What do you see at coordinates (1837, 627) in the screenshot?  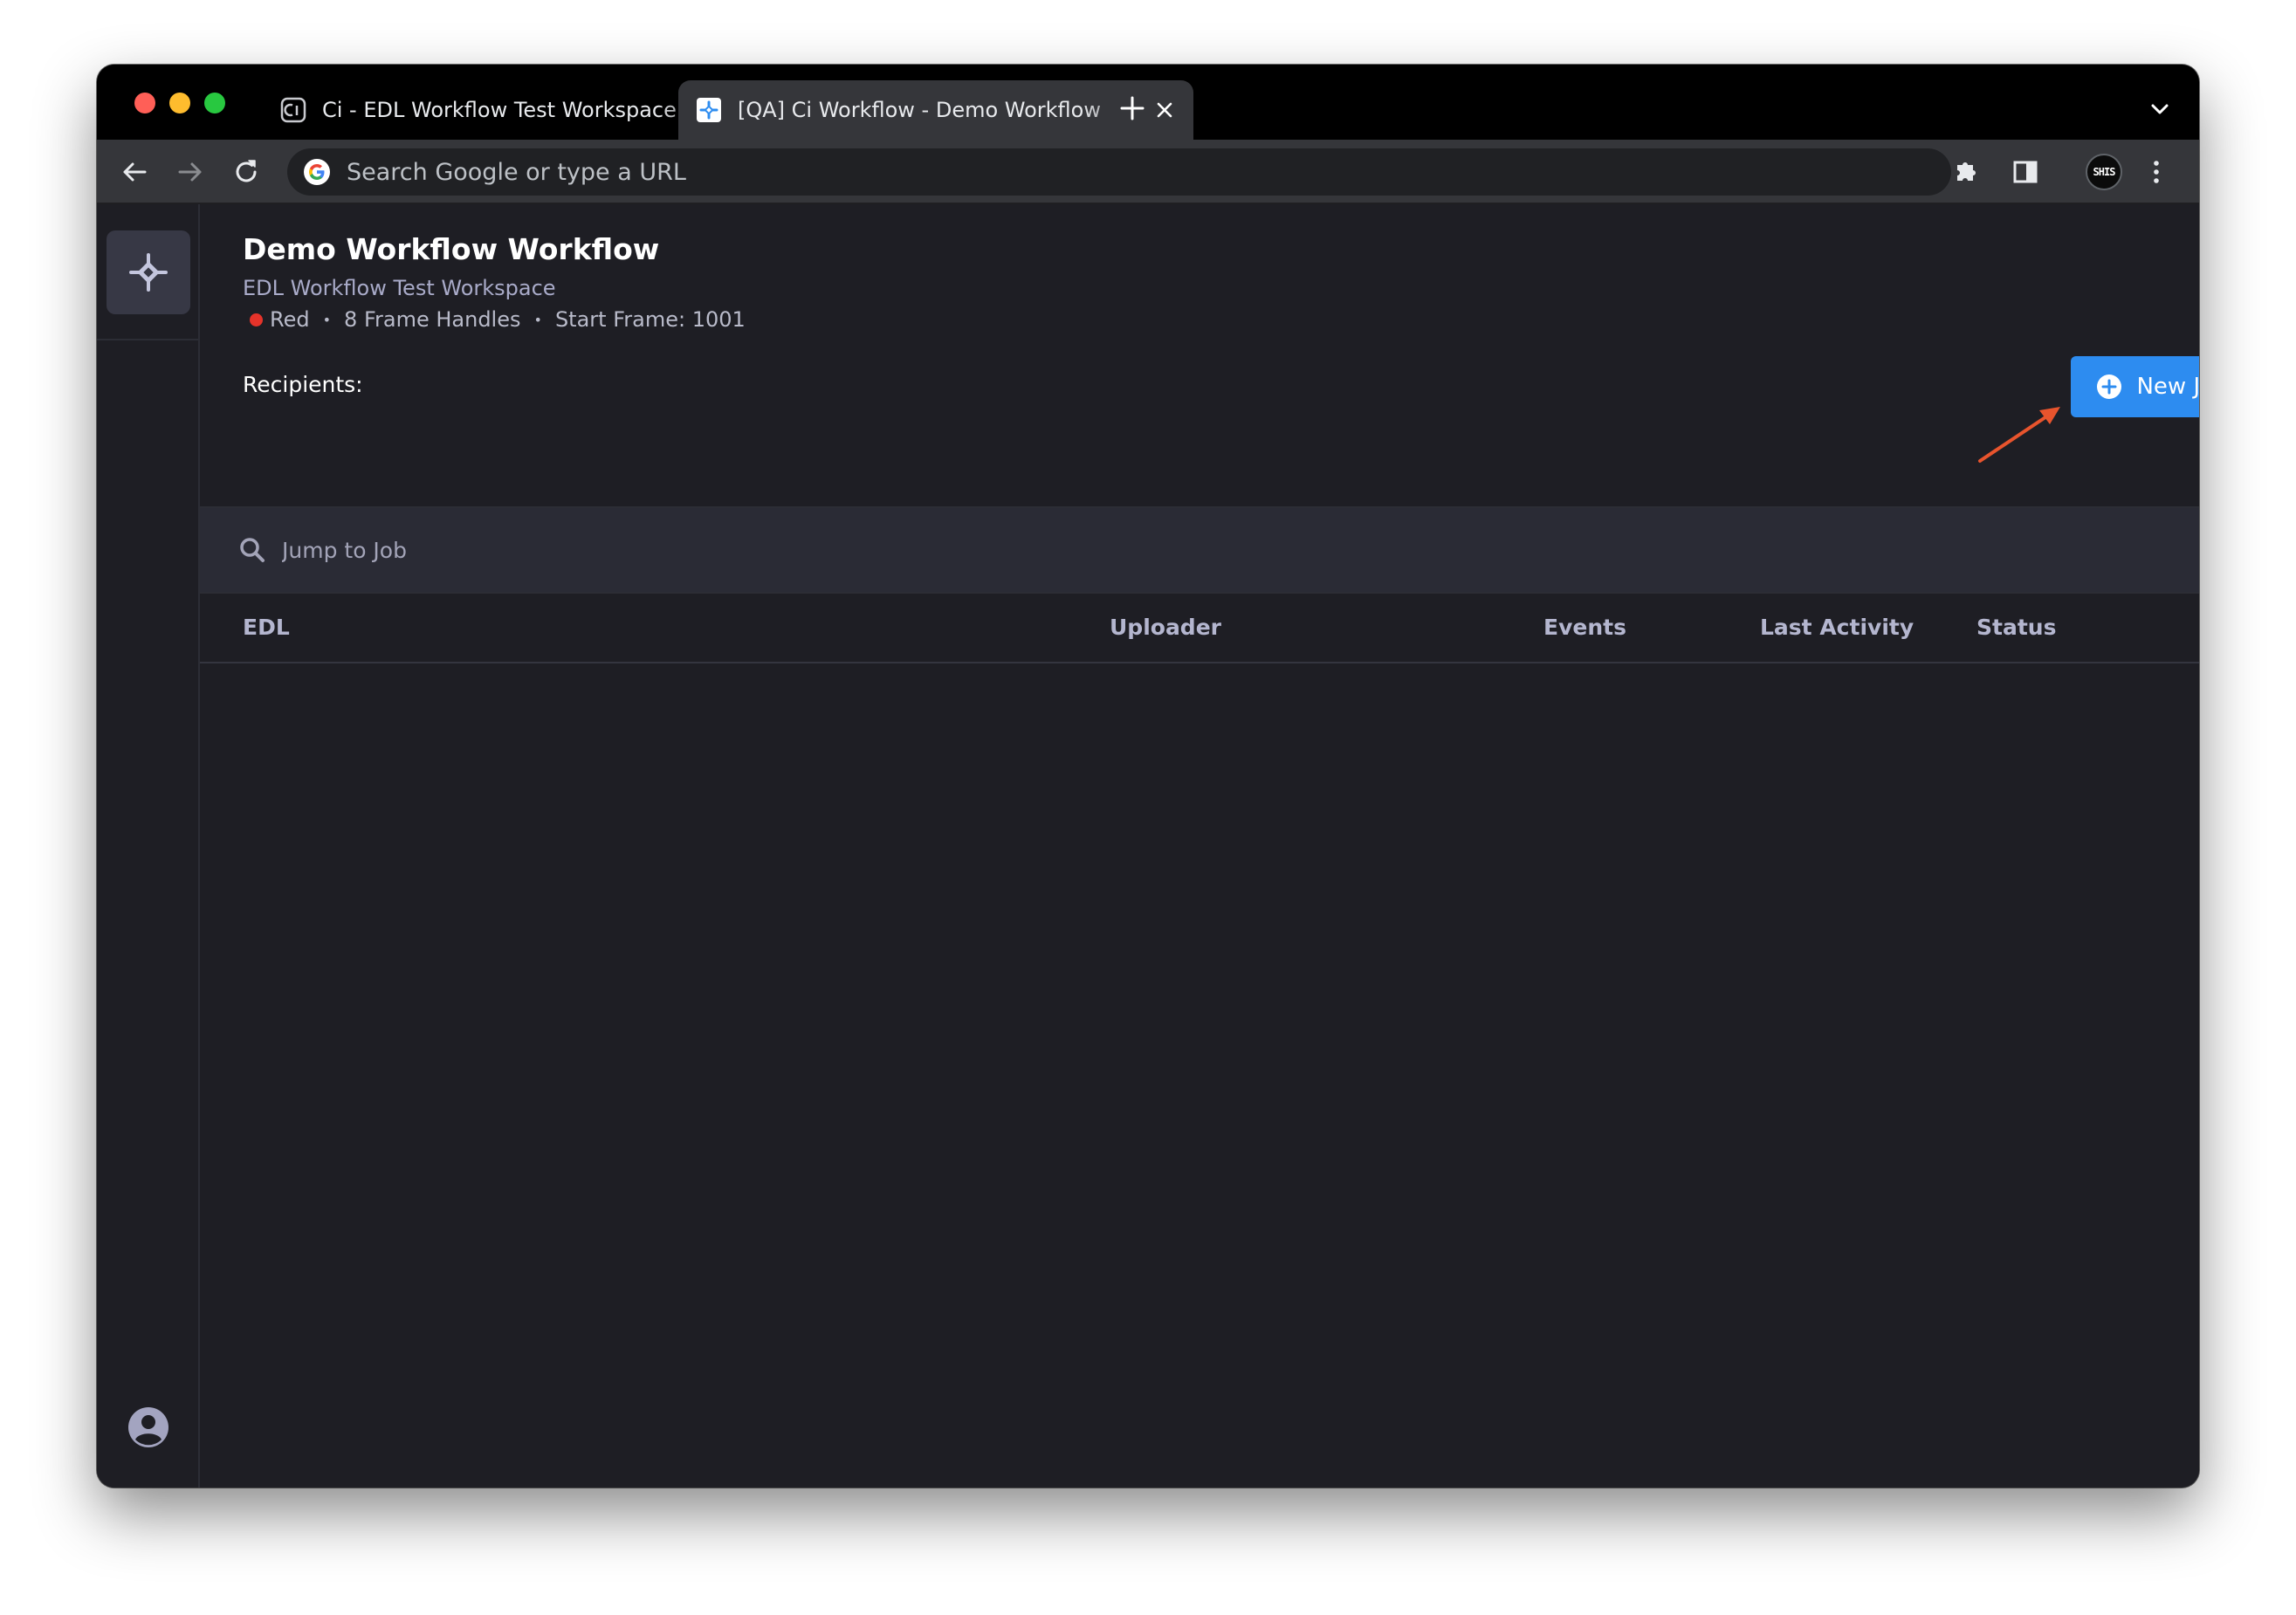 I see `column-header-last-activity: Last Activity` at bounding box center [1837, 627].